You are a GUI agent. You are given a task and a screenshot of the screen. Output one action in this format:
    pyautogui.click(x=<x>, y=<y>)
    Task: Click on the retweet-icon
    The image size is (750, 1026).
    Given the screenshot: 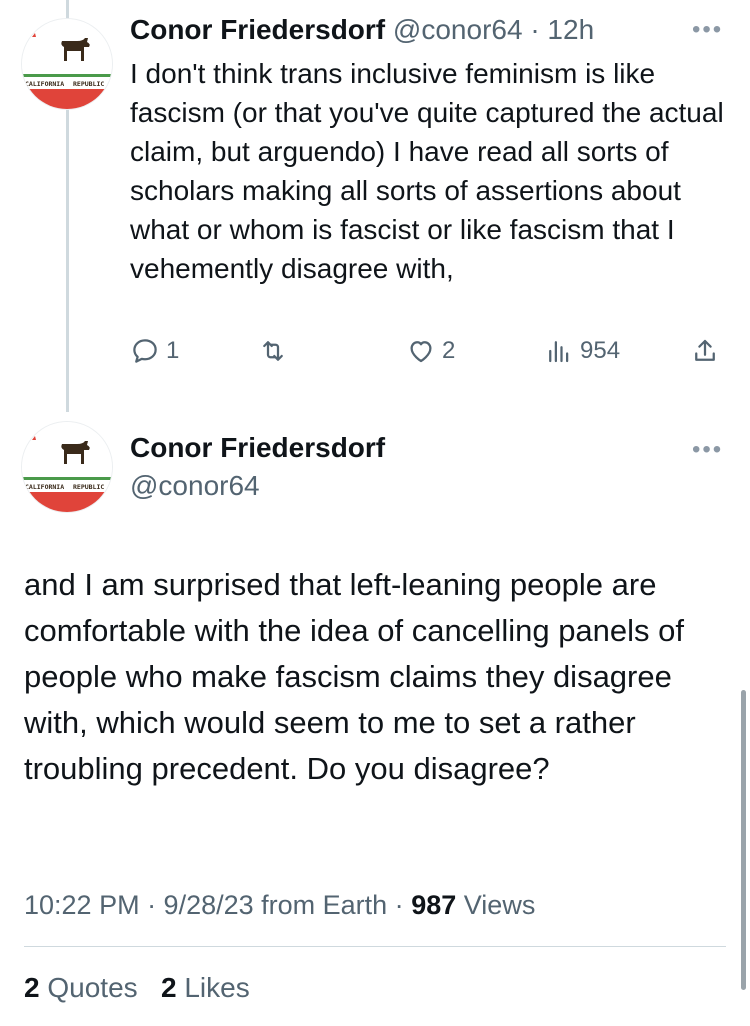 What is the action you would take?
    pyautogui.click(x=273, y=351)
    